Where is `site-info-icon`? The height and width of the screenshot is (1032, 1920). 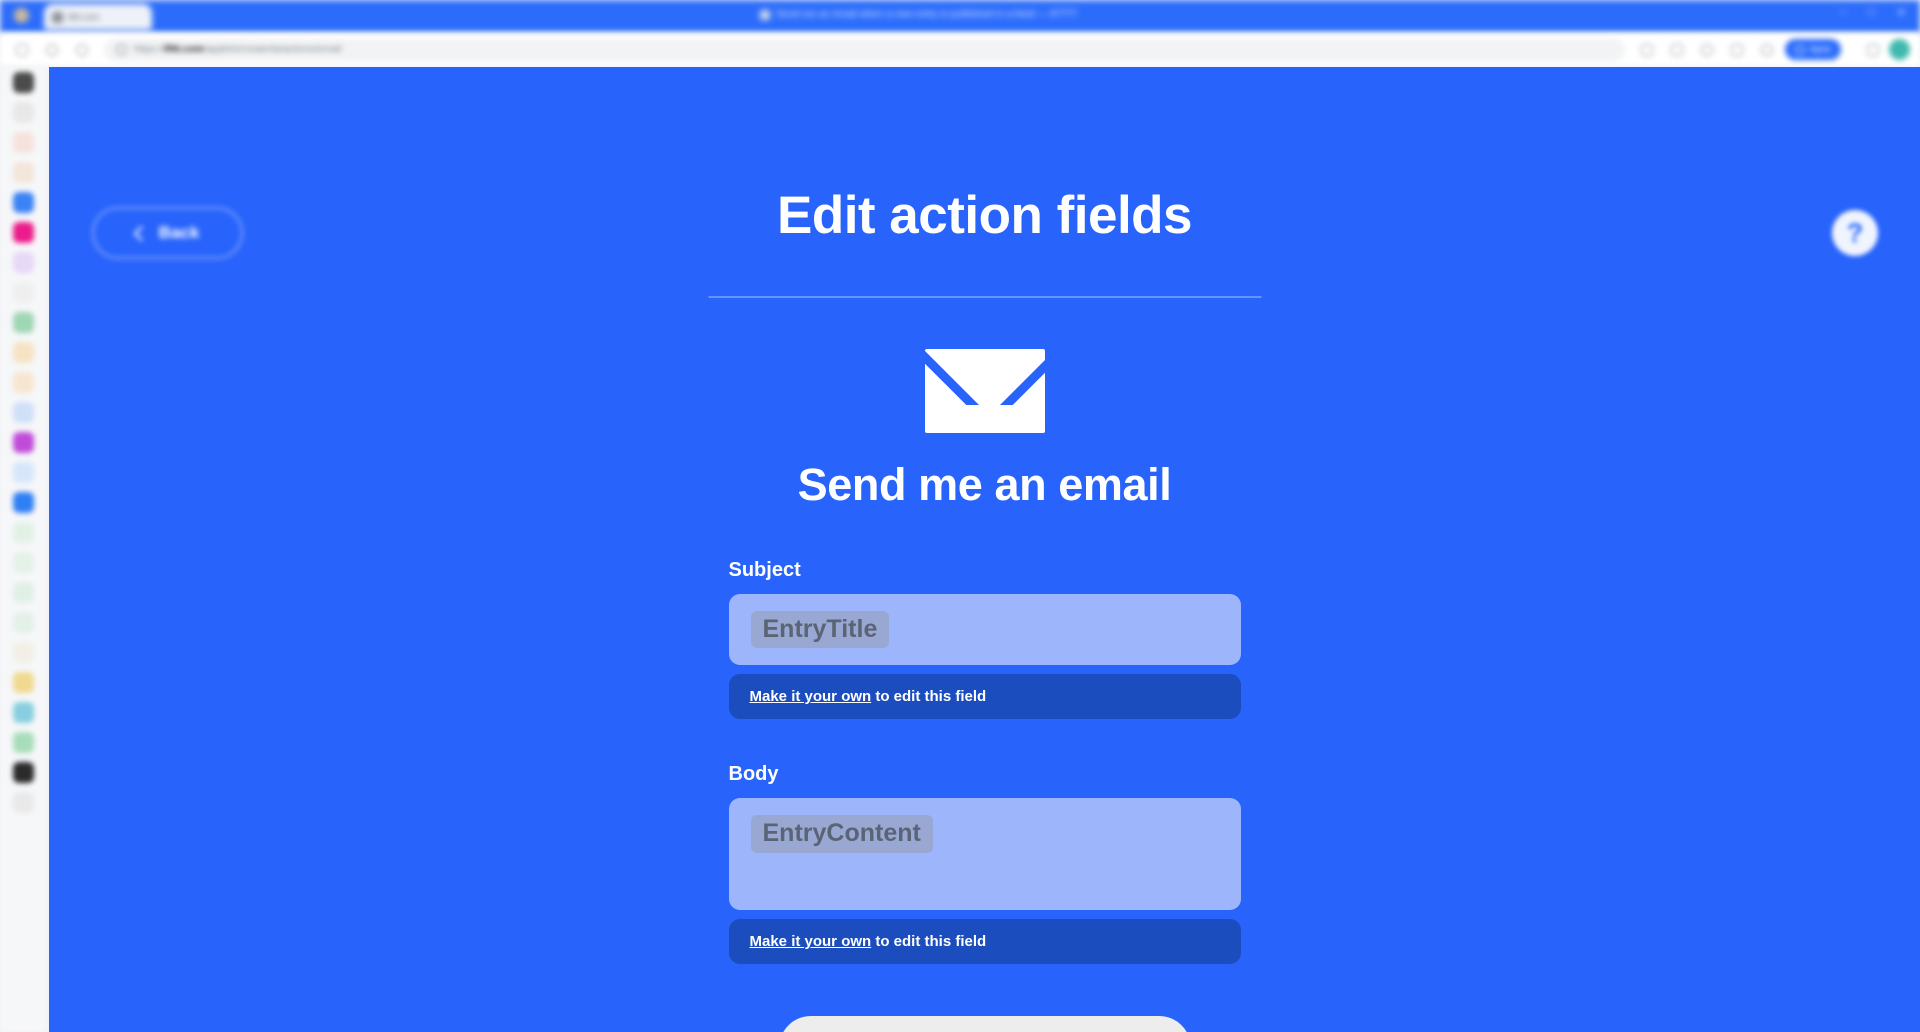 site-info-icon is located at coordinates (121, 49).